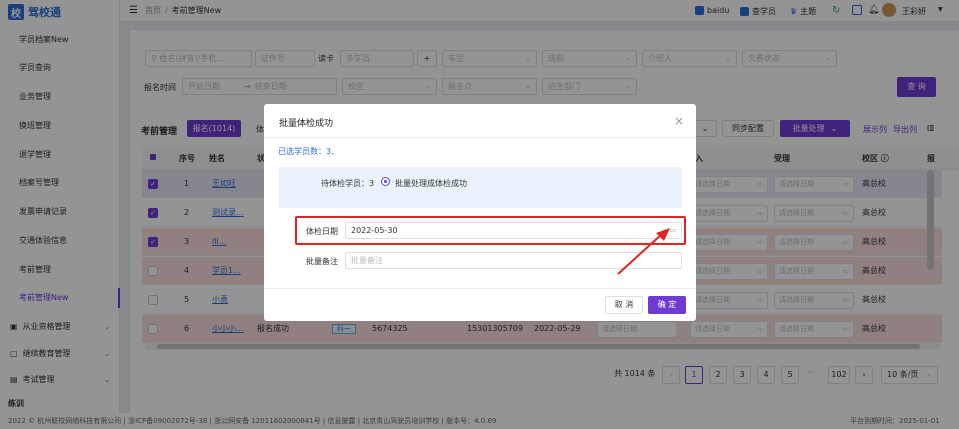  What do you see at coordinates (640, 254) in the screenshot?
I see `arrow-shaft` at bounding box center [640, 254].